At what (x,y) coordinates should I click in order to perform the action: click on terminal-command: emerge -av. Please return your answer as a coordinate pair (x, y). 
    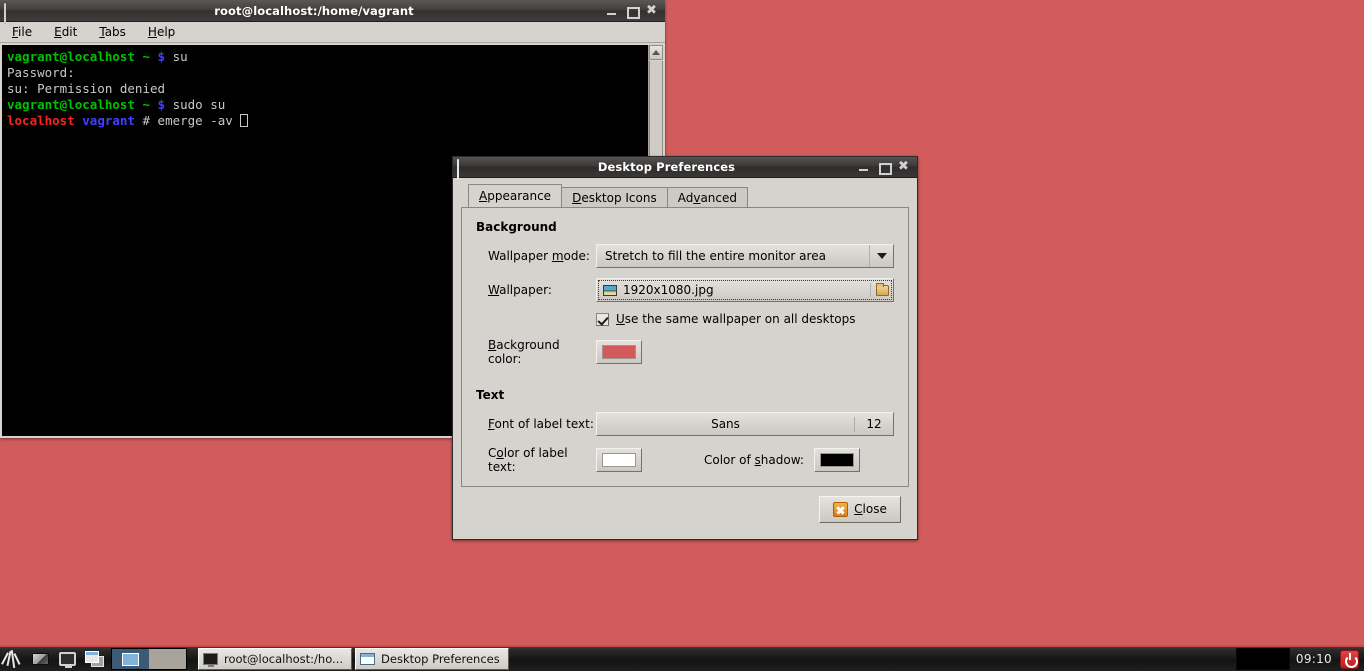
    Looking at the image, I should click on (195, 120).